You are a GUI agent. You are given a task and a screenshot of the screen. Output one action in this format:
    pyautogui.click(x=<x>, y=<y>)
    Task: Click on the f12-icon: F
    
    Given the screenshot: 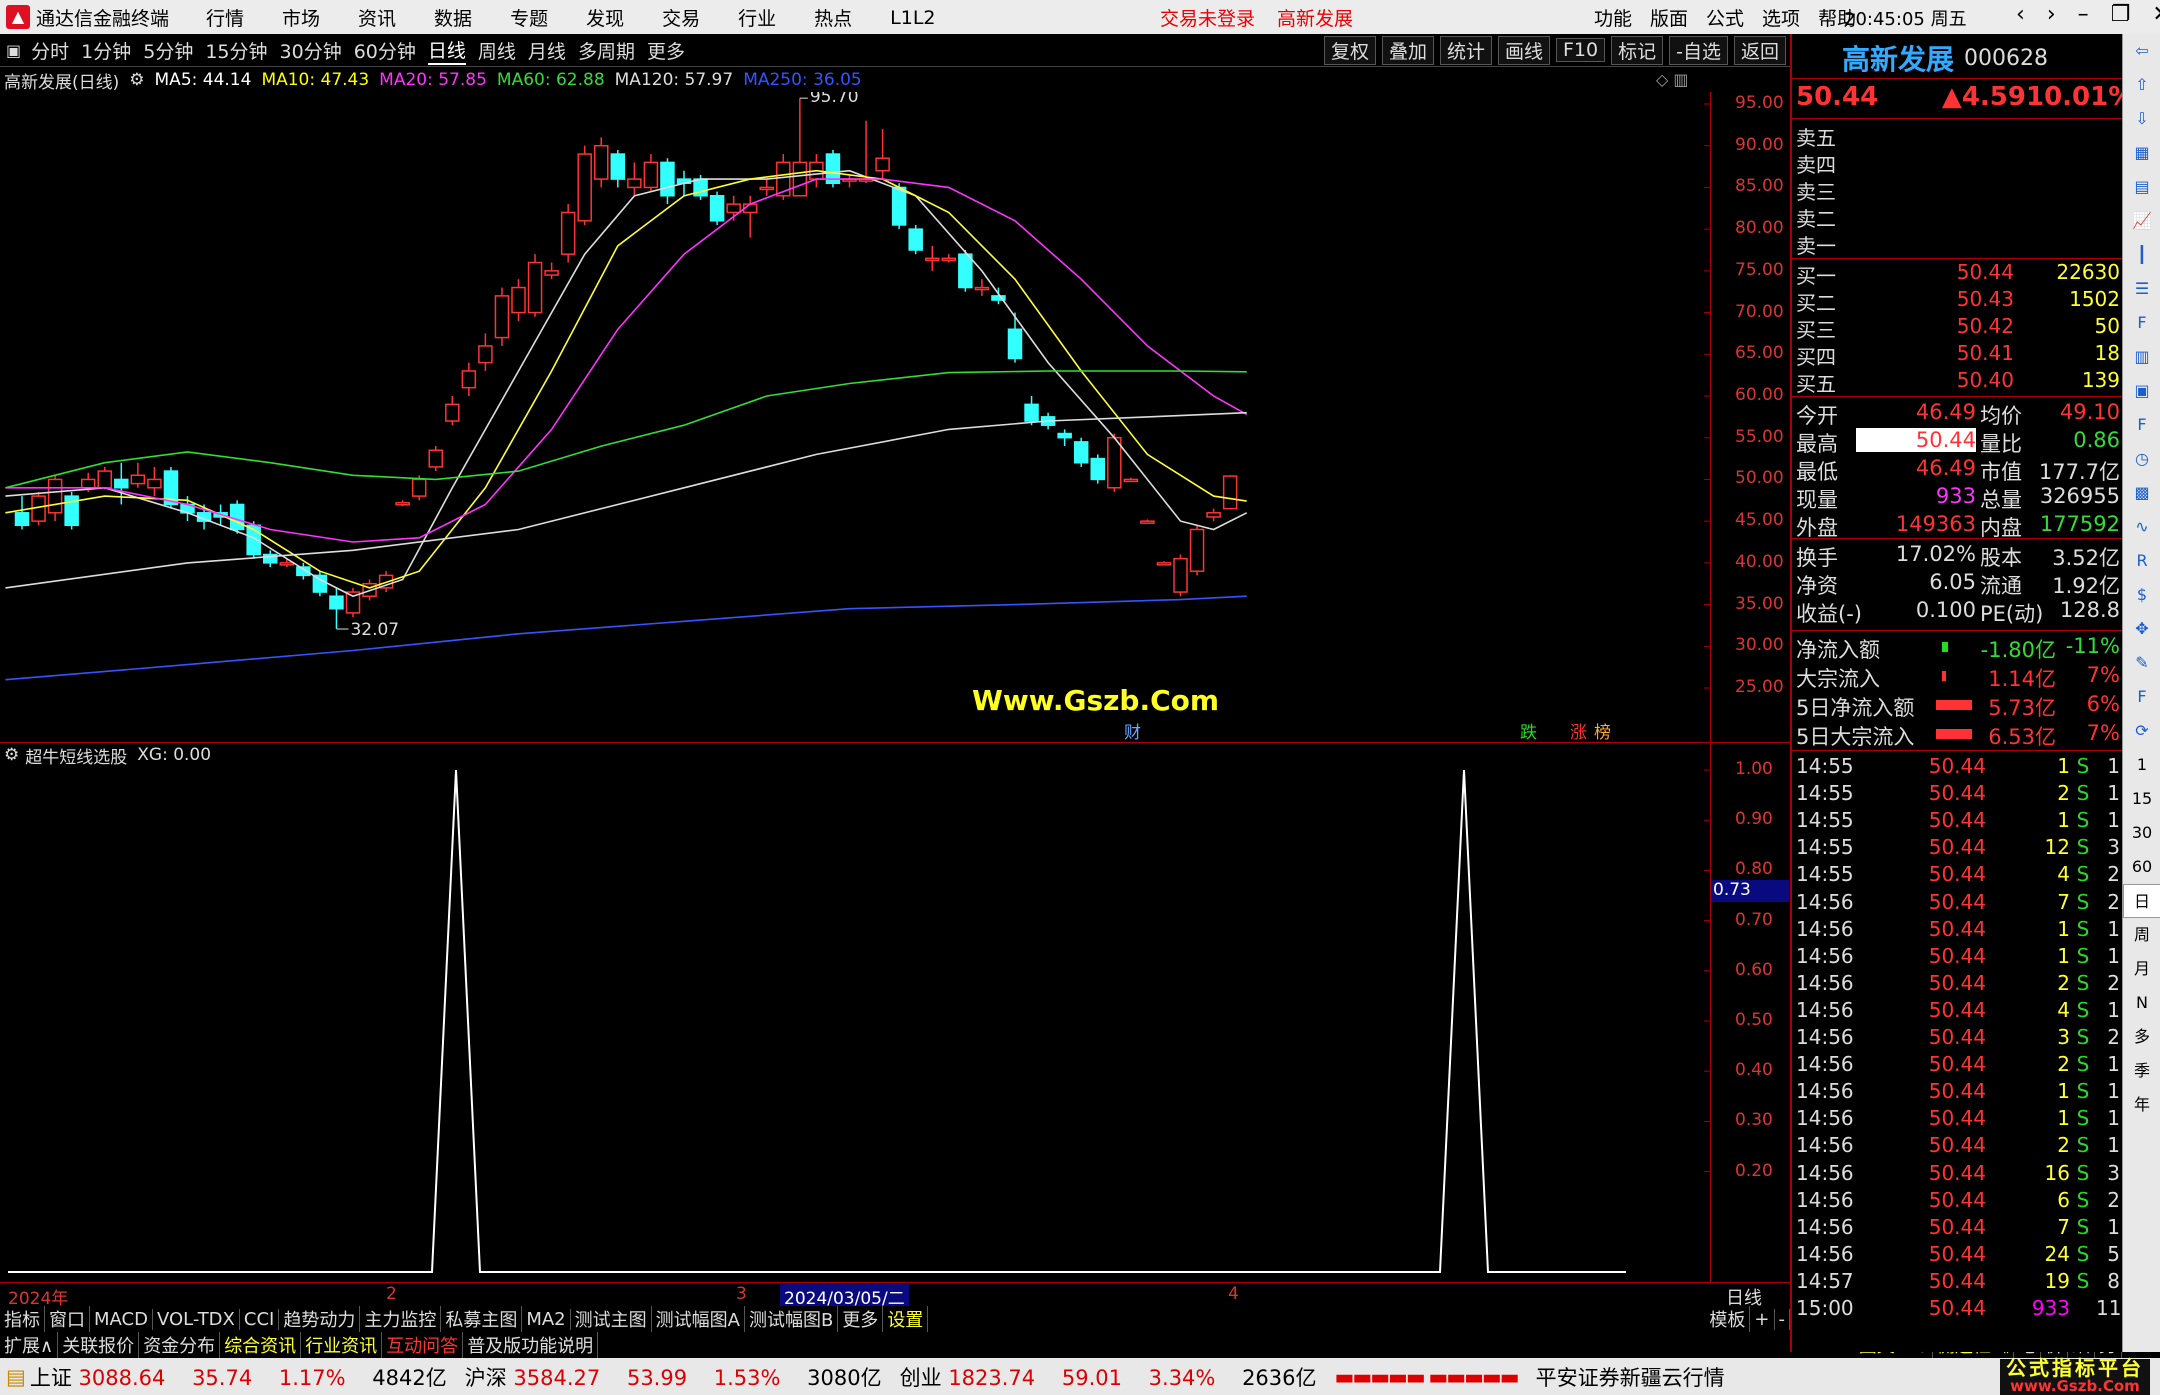 What is the action you would take?
    pyautogui.click(x=2141, y=425)
    